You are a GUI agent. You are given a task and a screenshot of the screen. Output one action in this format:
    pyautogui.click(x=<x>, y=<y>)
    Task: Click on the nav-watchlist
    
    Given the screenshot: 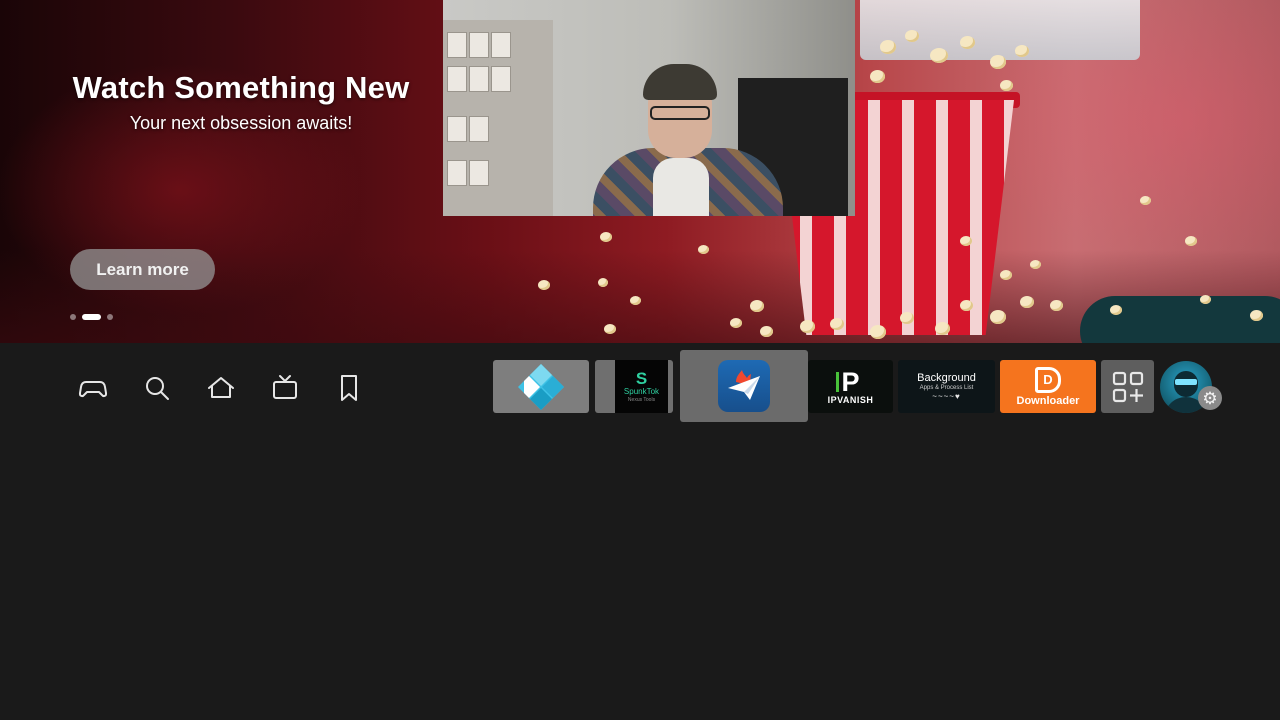 What is the action you would take?
    pyautogui.click(x=349, y=388)
    